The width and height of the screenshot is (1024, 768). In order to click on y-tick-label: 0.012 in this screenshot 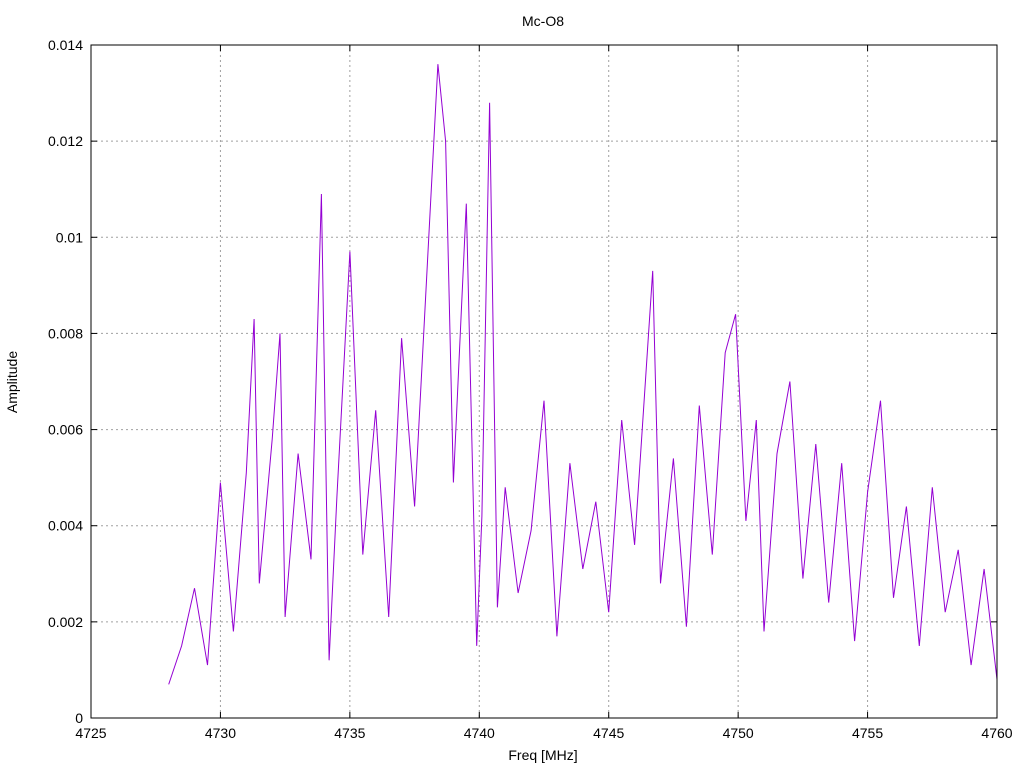, I will do `click(65, 141)`.